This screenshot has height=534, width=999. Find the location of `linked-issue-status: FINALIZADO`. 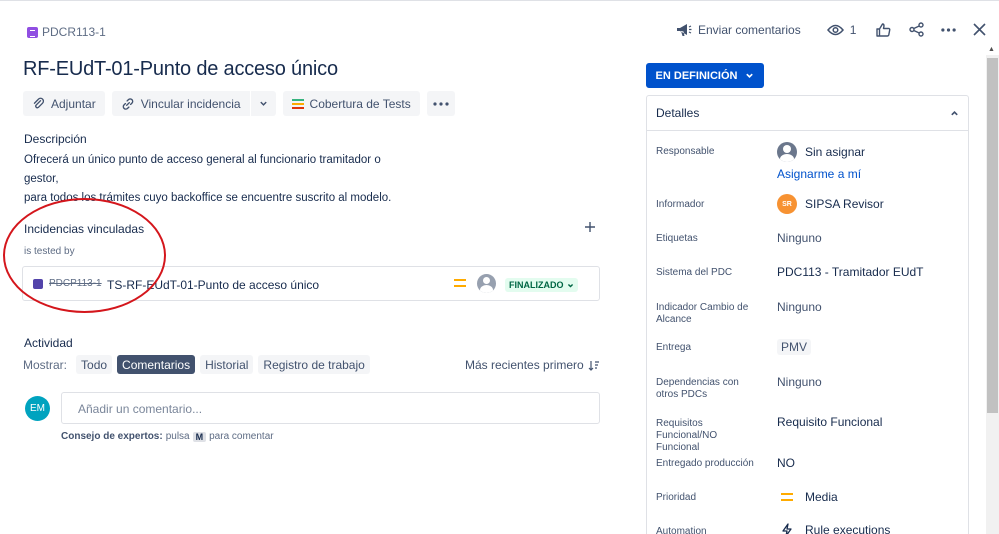

linked-issue-status: FINALIZADO is located at coordinates (541, 285).